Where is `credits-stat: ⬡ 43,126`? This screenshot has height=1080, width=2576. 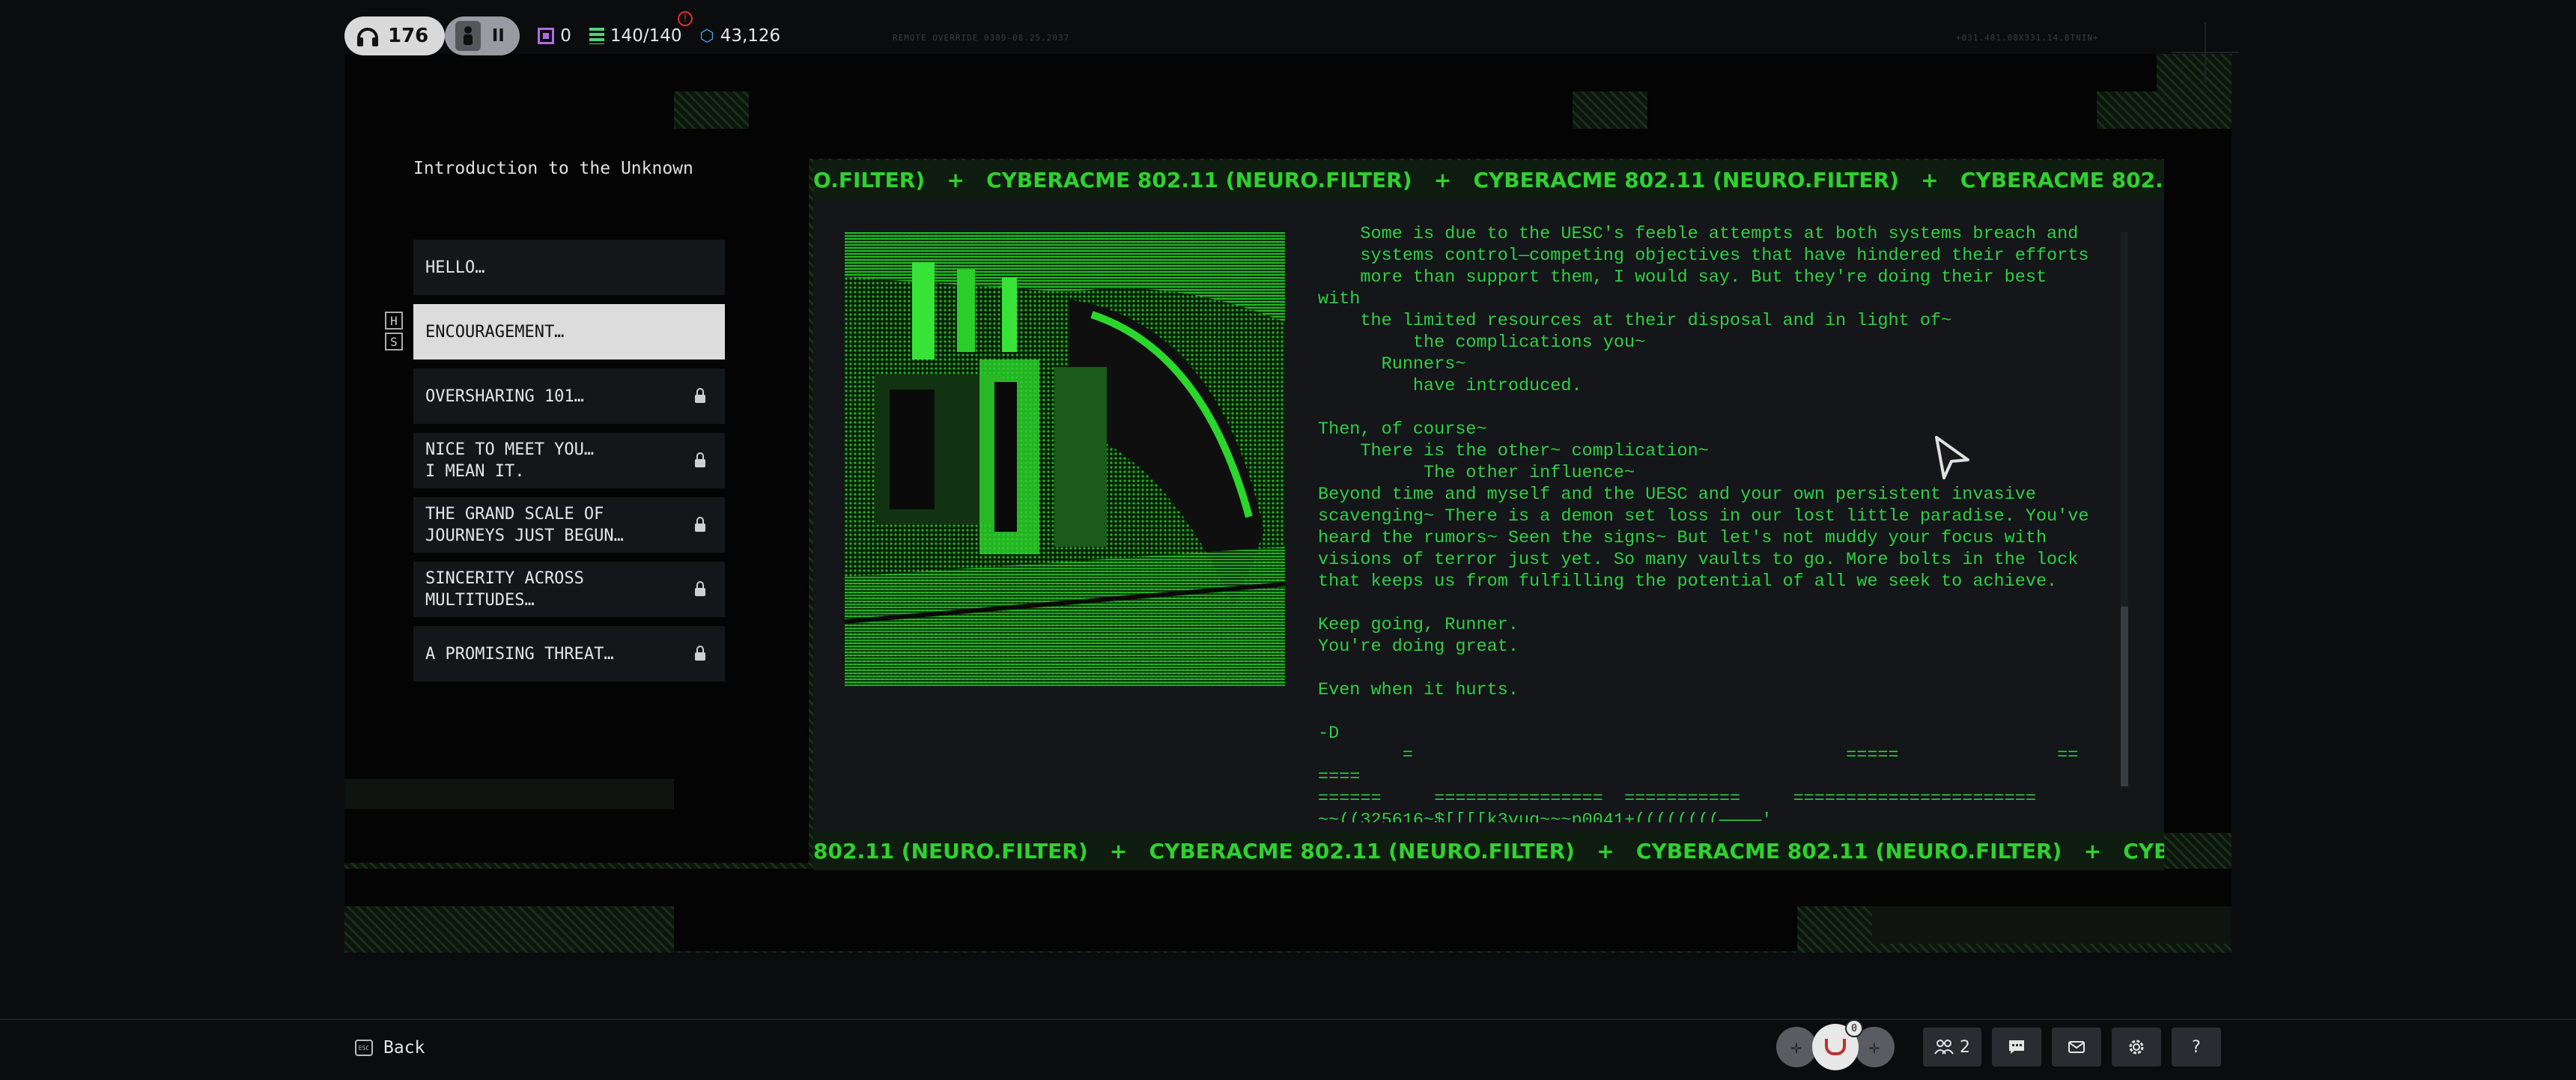 credits-stat: ⬡ 43,126 is located at coordinates (739, 36).